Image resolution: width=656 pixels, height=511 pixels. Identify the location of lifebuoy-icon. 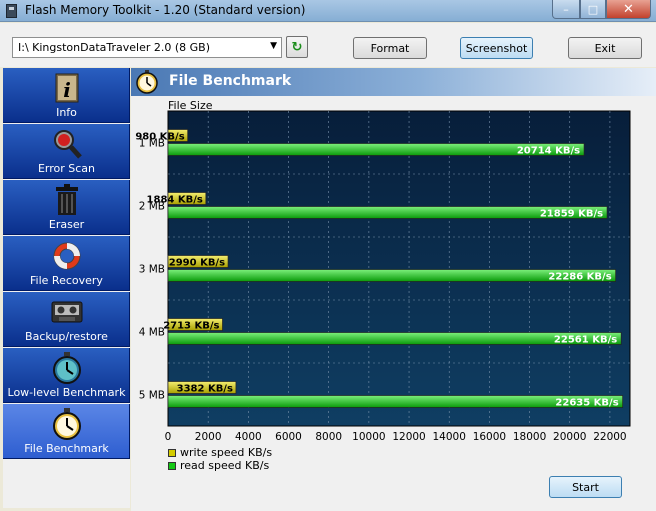
(67, 256).